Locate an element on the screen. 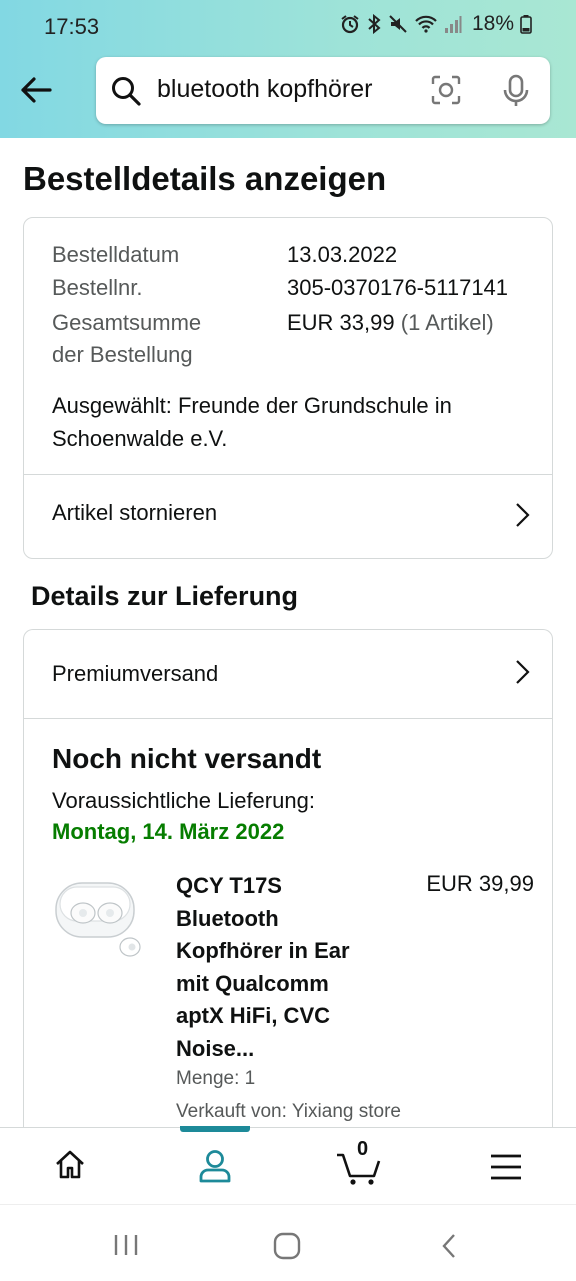  battery-icon is located at coordinates (526, 24).